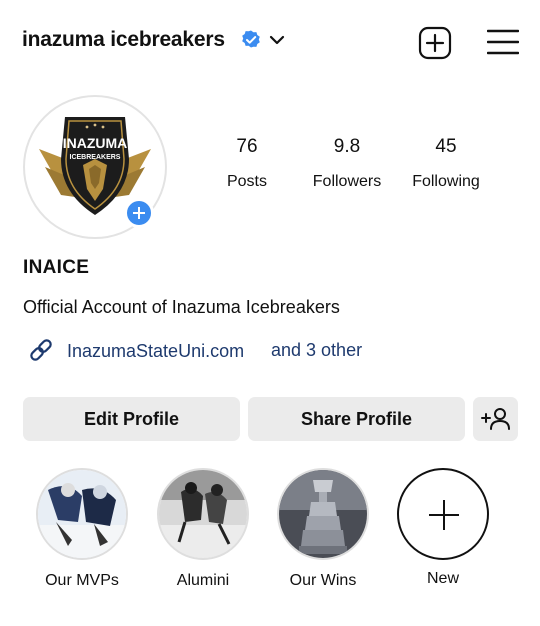 Image resolution: width=540 pixels, height=626 pixels. Describe the element at coordinates (435, 43) in the screenshot. I see `plus-square-icon` at that location.